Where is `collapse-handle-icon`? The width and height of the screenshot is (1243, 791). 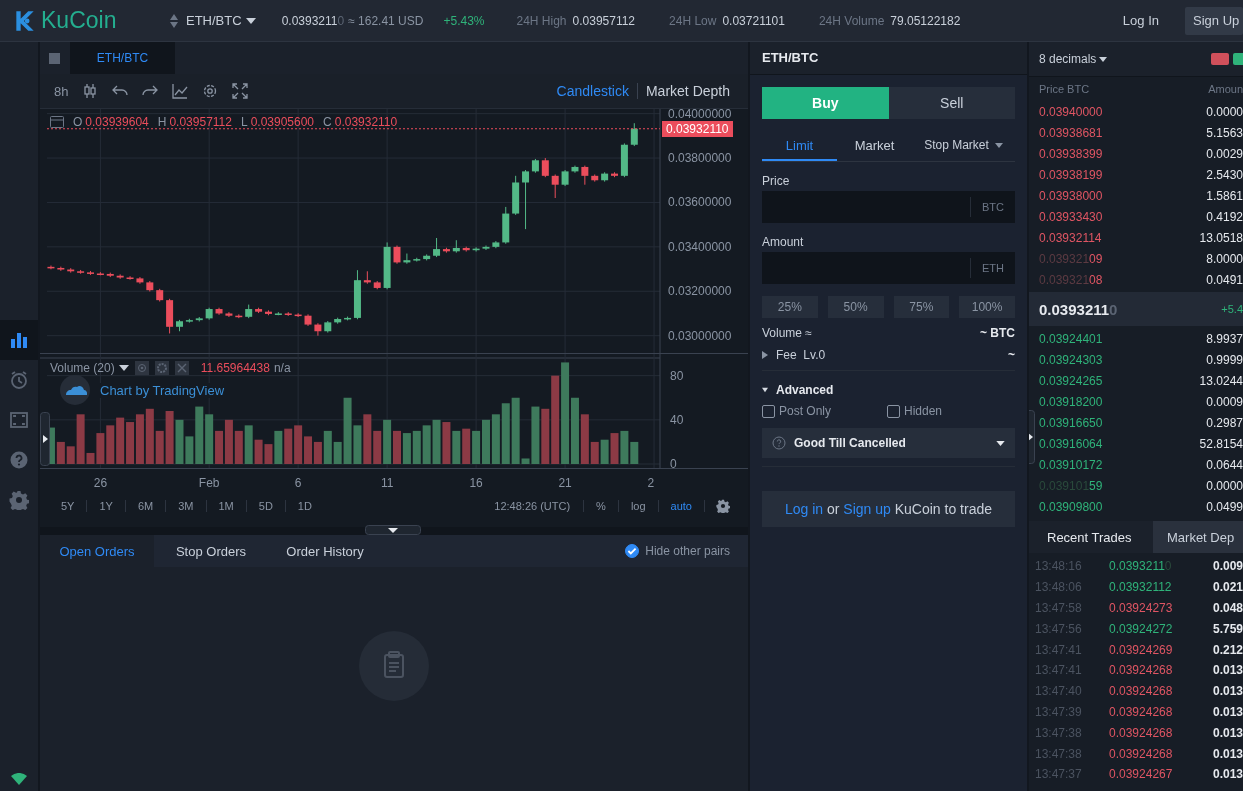 collapse-handle-icon is located at coordinates (393, 530).